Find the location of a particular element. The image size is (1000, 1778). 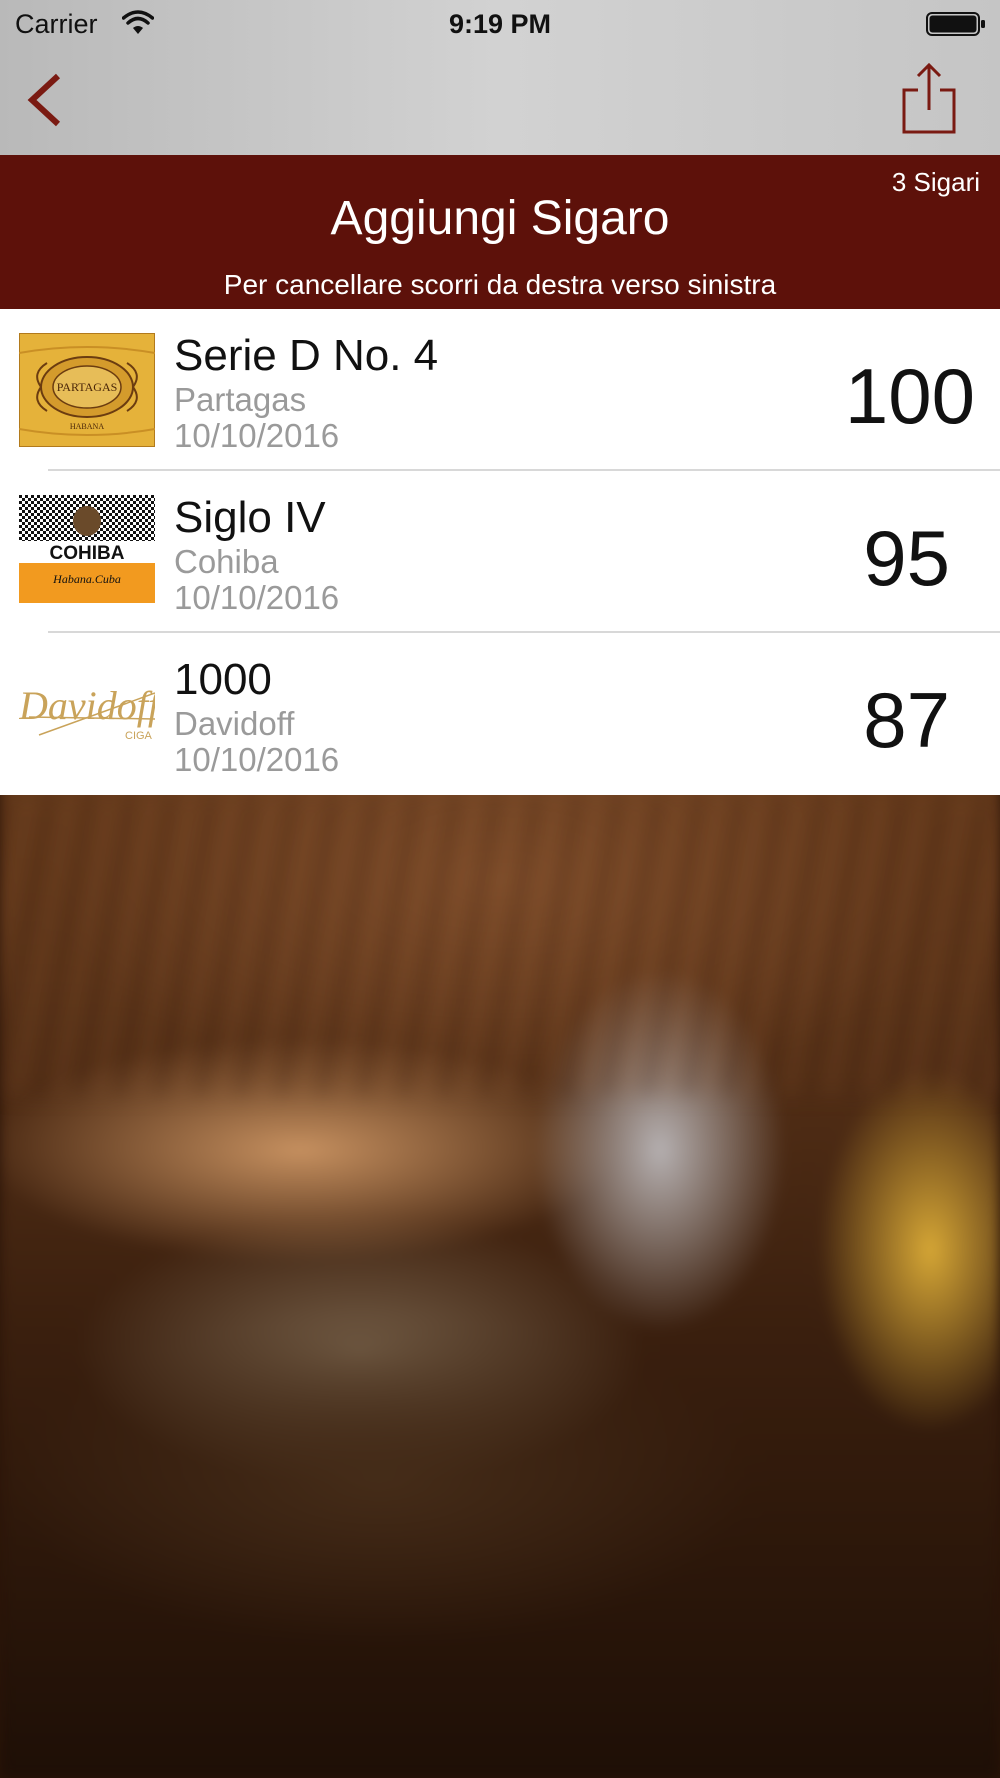

partagas-logo-subtext: HABANA is located at coordinates (87, 426).